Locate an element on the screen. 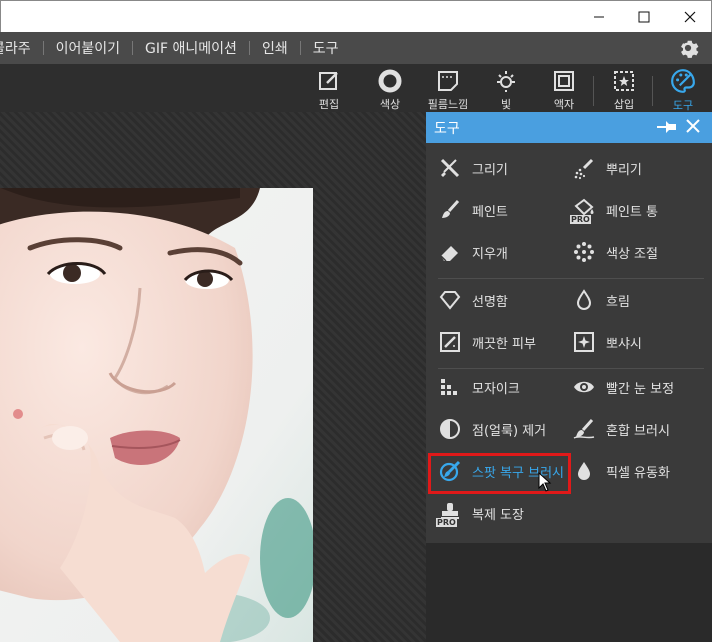 This screenshot has height=642, width=712. pin-icon is located at coordinates (666, 127).